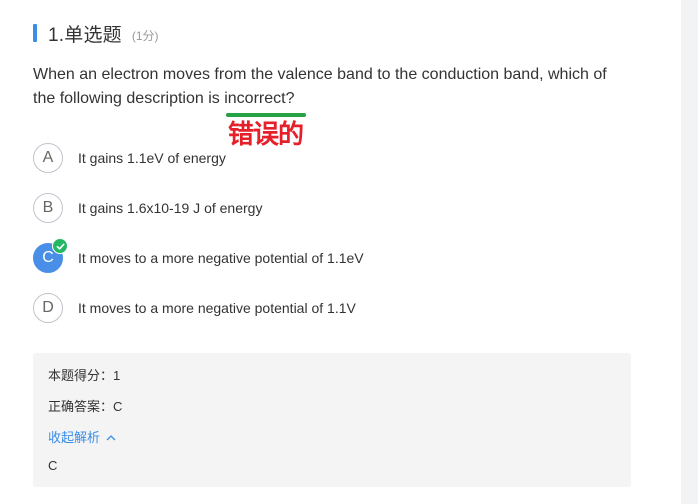  What do you see at coordinates (152, 158) in the screenshot?
I see `option-text: It gains 1.1eV of energy` at bounding box center [152, 158].